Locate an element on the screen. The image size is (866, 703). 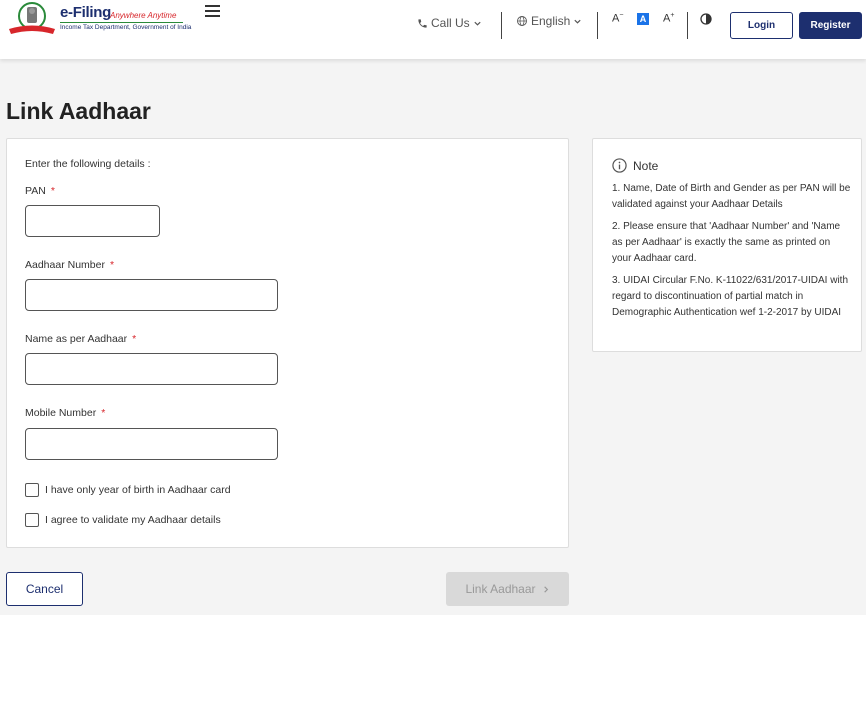
agree-validate-checkbox-row: I agree to validate my Aadhaar details is located at coordinates (123, 520).